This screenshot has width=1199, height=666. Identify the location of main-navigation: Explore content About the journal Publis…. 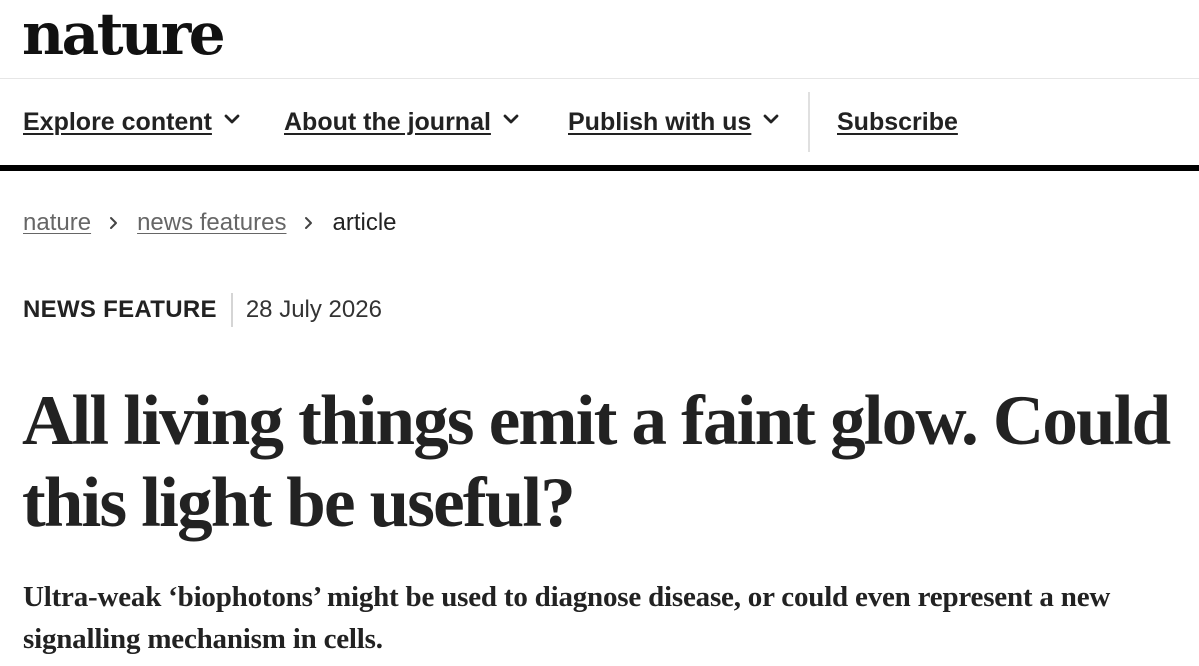
(599, 125).